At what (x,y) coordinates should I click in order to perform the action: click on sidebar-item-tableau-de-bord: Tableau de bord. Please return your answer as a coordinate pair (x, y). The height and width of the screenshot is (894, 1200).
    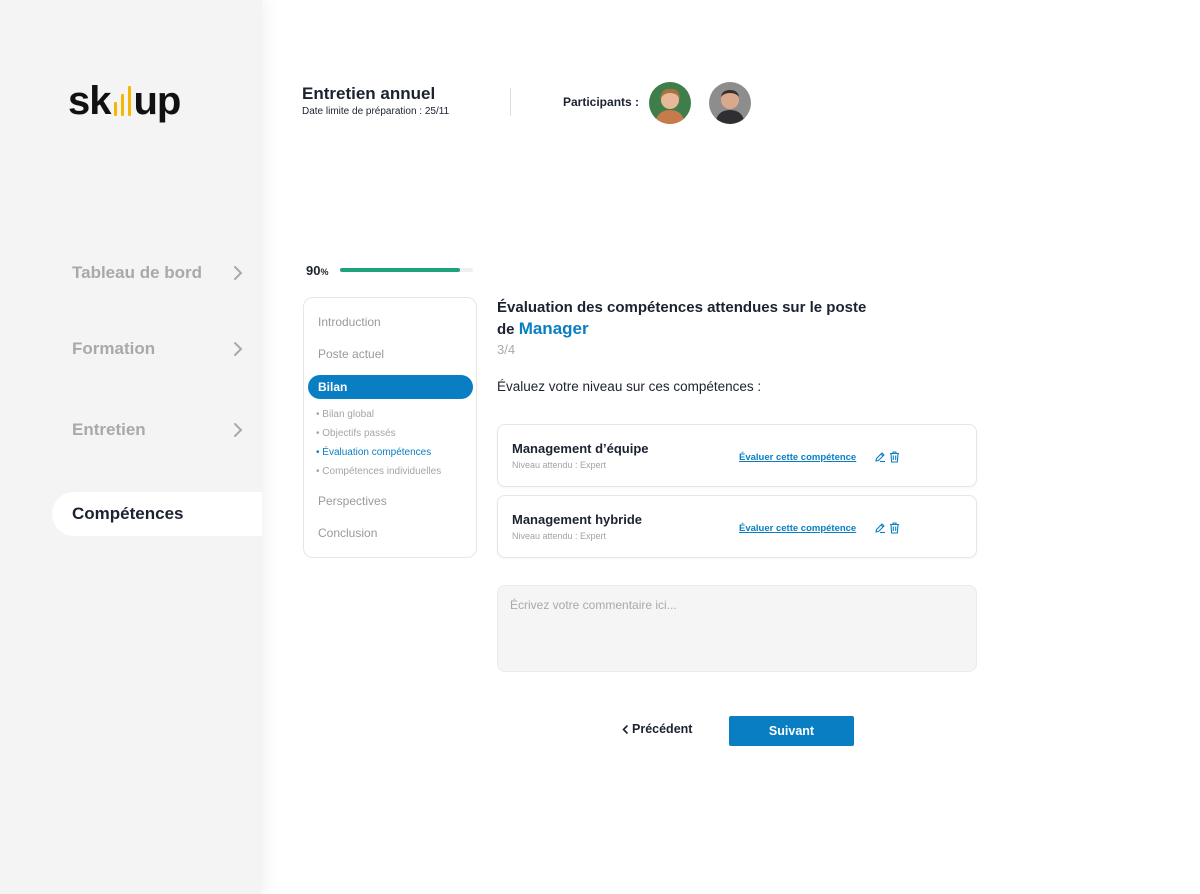
    Looking at the image, I should click on (158, 273).